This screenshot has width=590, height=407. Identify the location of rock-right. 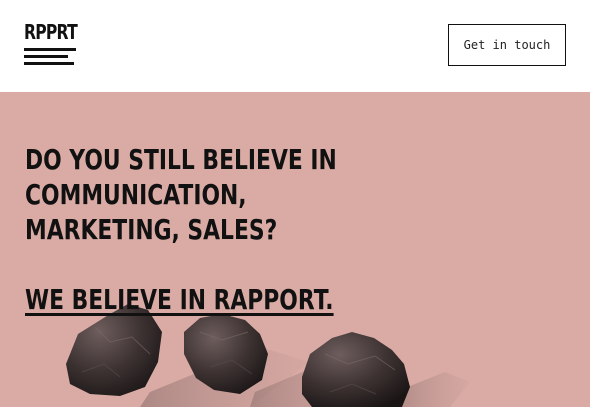
(356, 369).